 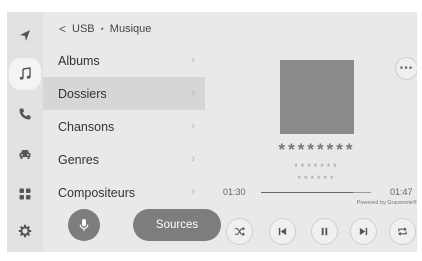 What do you see at coordinates (86, 126) in the screenshot?
I see `list-item-label: Chansons` at bounding box center [86, 126].